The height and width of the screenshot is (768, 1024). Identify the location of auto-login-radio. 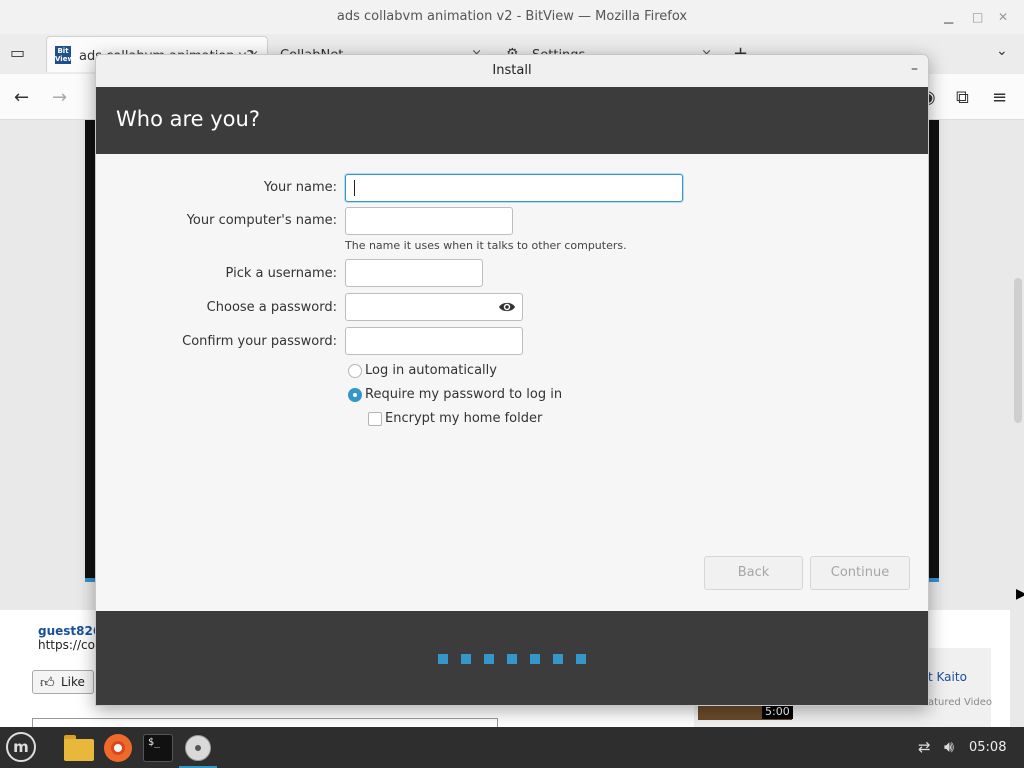
(355, 371).